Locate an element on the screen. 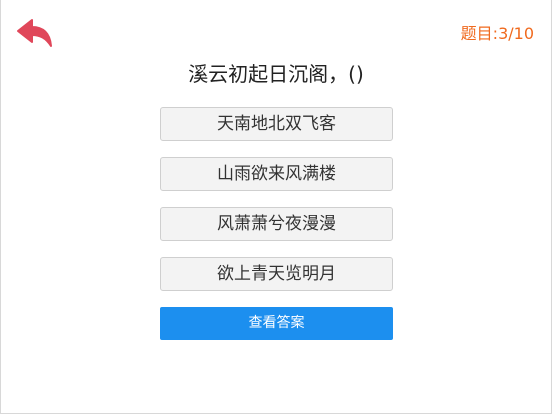 This screenshot has width=552, height=414. show-answer-button: 查看答案 is located at coordinates (276, 323).